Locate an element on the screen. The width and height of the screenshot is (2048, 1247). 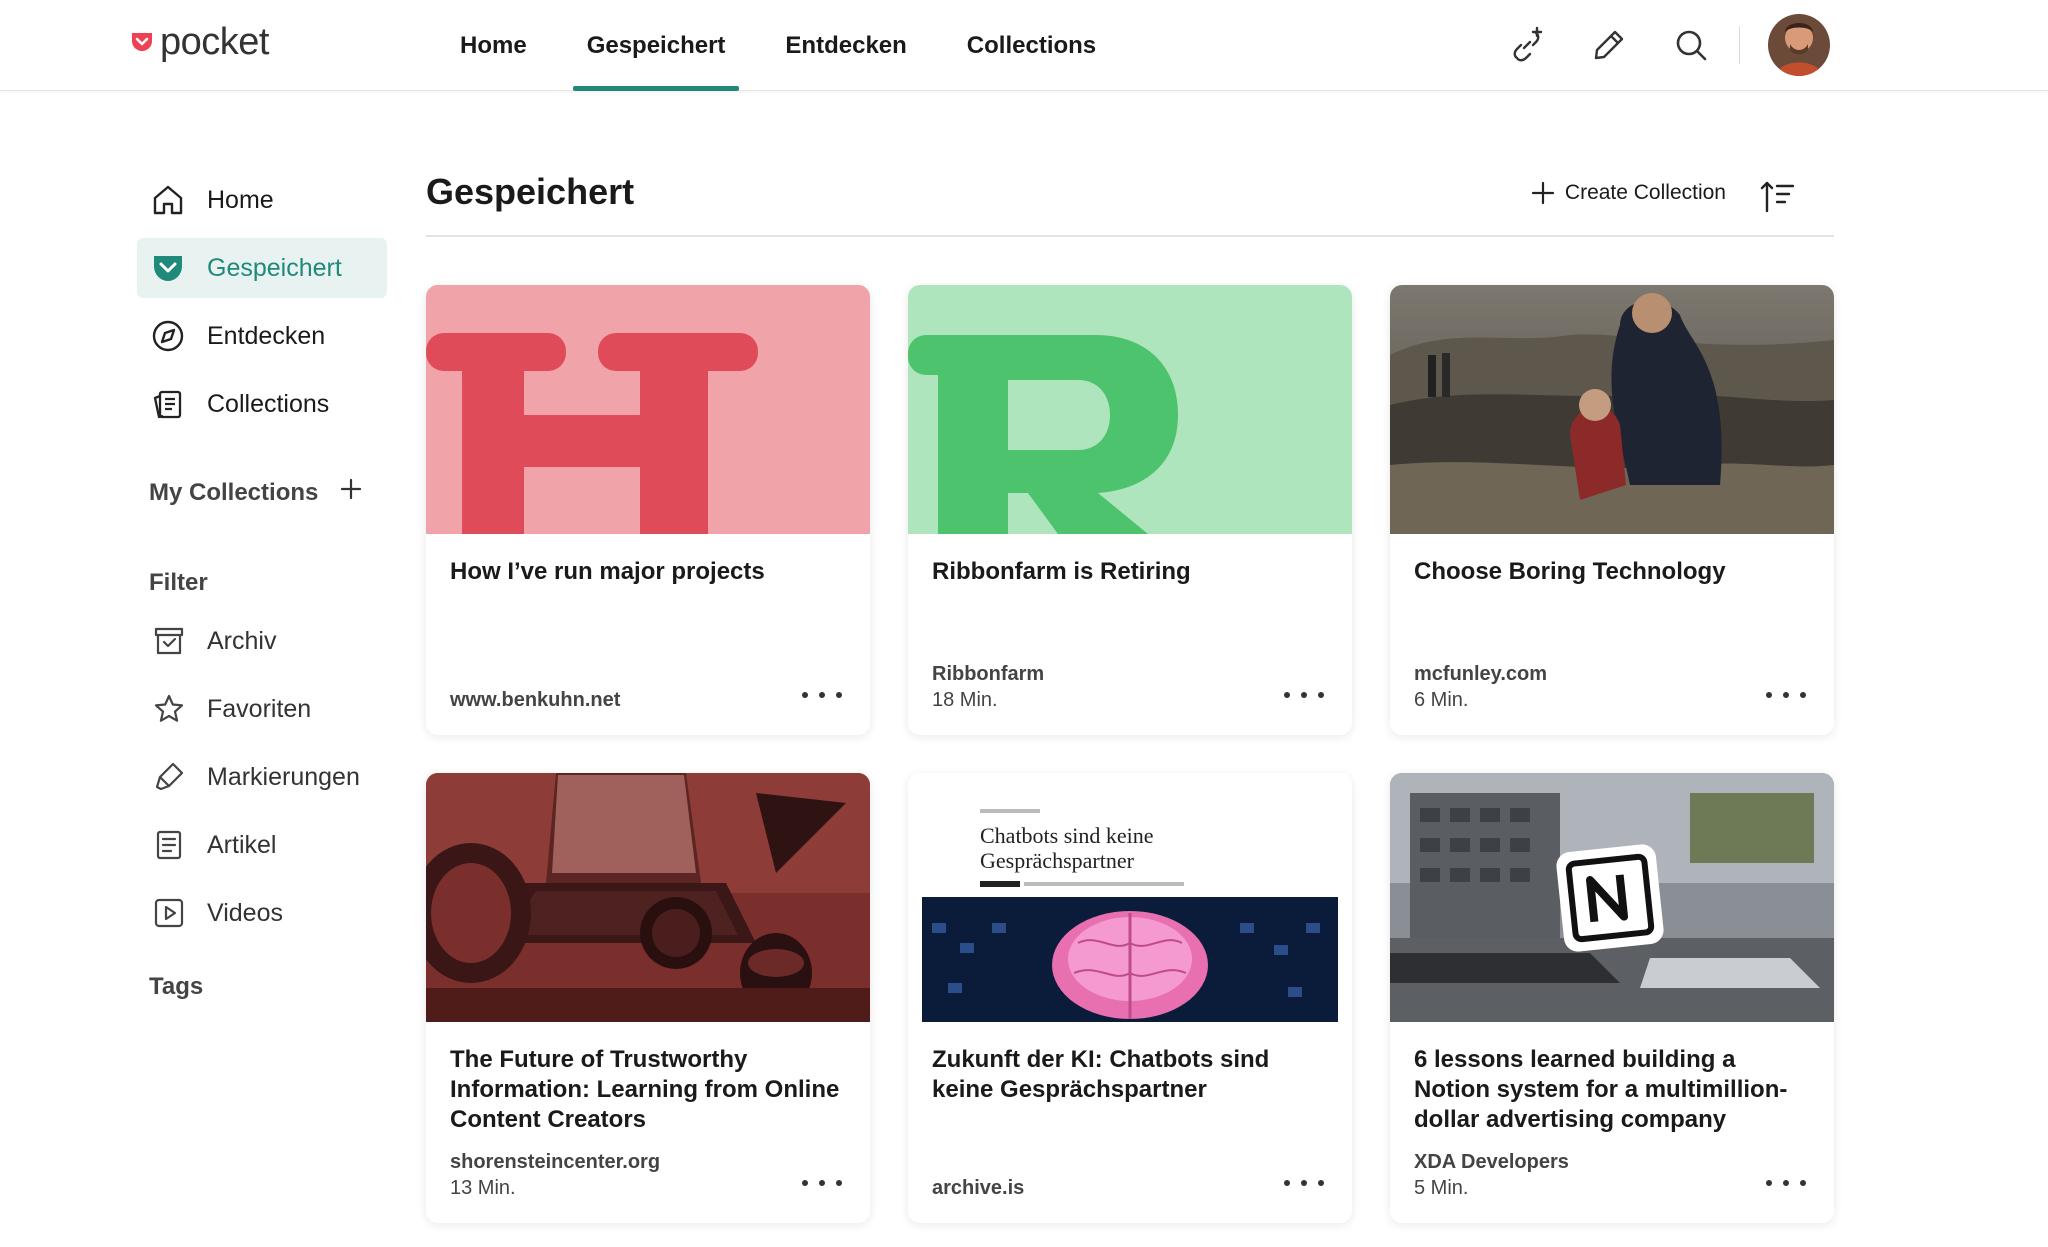
logo-text: pocket is located at coordinates (214, 41).